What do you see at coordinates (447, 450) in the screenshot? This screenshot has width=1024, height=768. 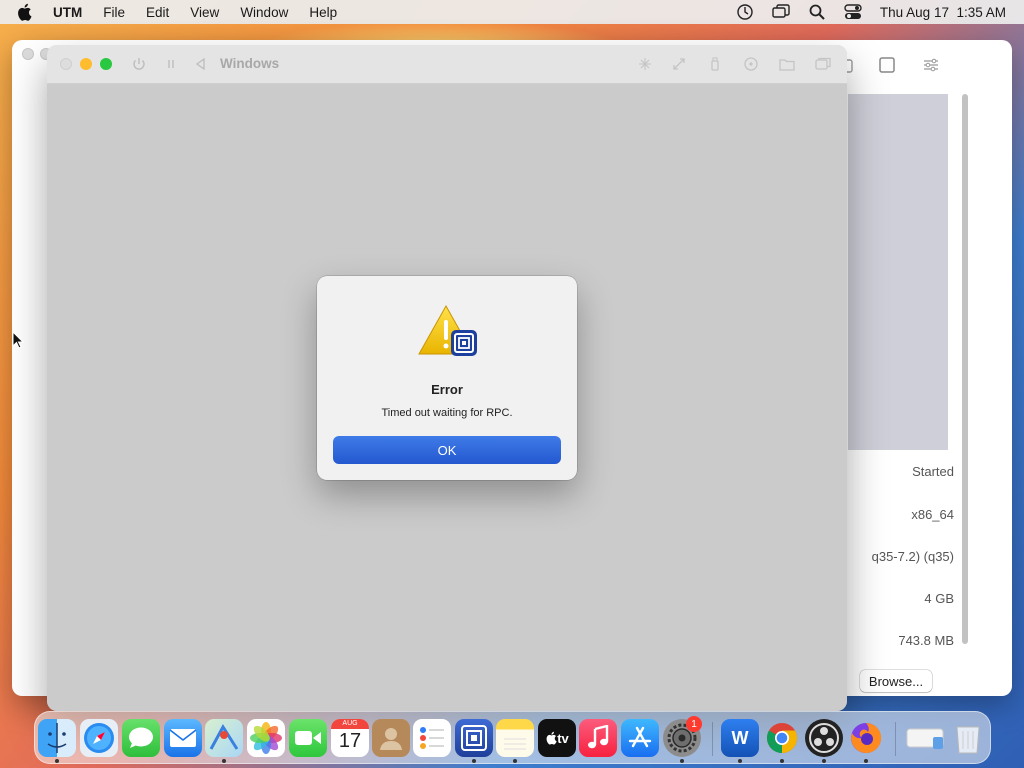 I see `ok-button: OK` at bounding box center [447, 450].